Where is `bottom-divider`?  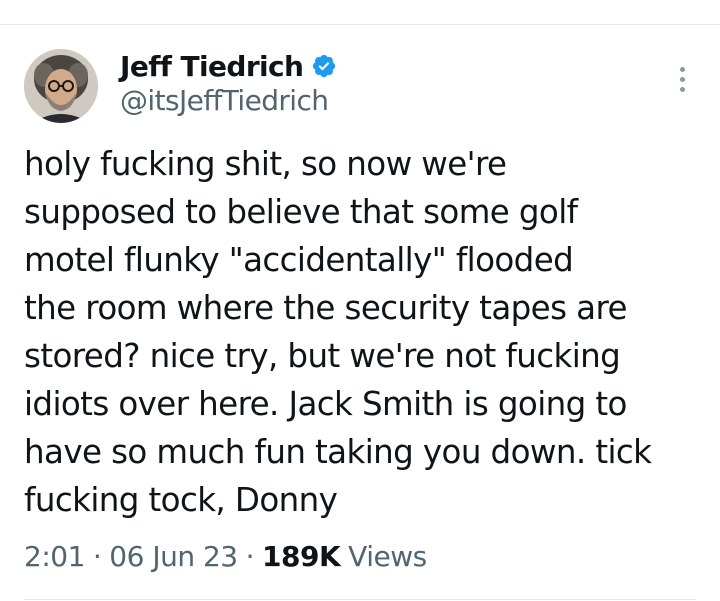
bottom-divider is located at coordinates (360, 599).